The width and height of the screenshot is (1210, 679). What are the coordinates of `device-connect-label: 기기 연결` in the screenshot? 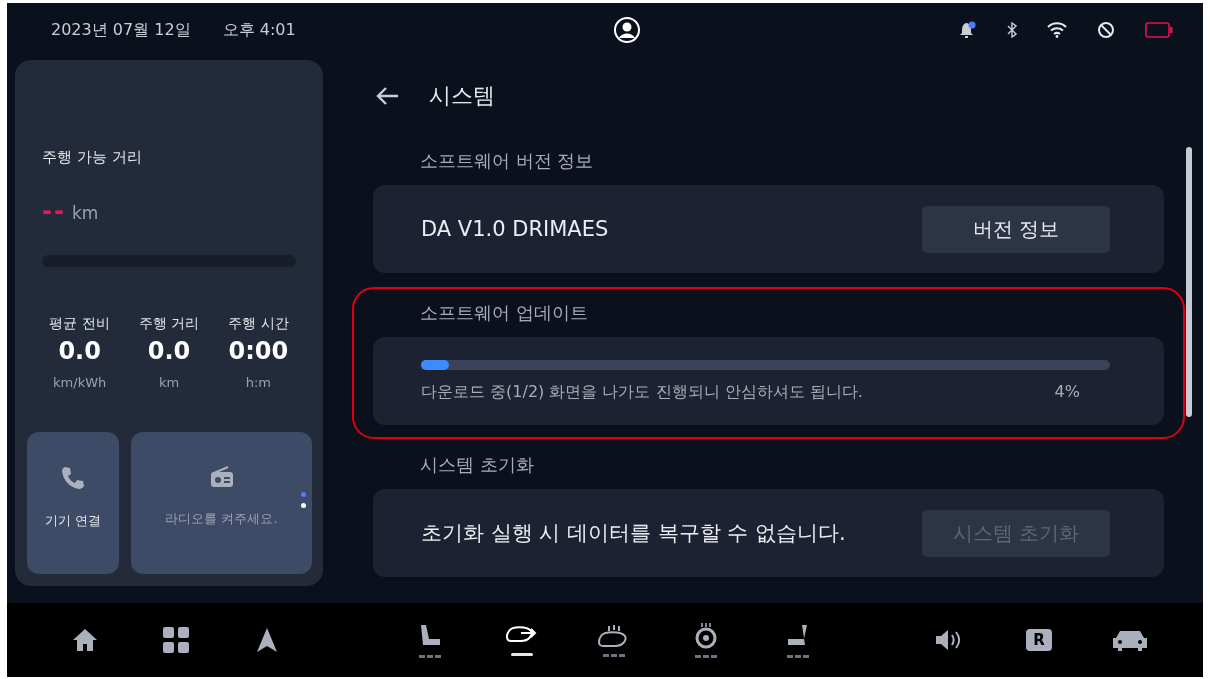 It's located at (73, 521).